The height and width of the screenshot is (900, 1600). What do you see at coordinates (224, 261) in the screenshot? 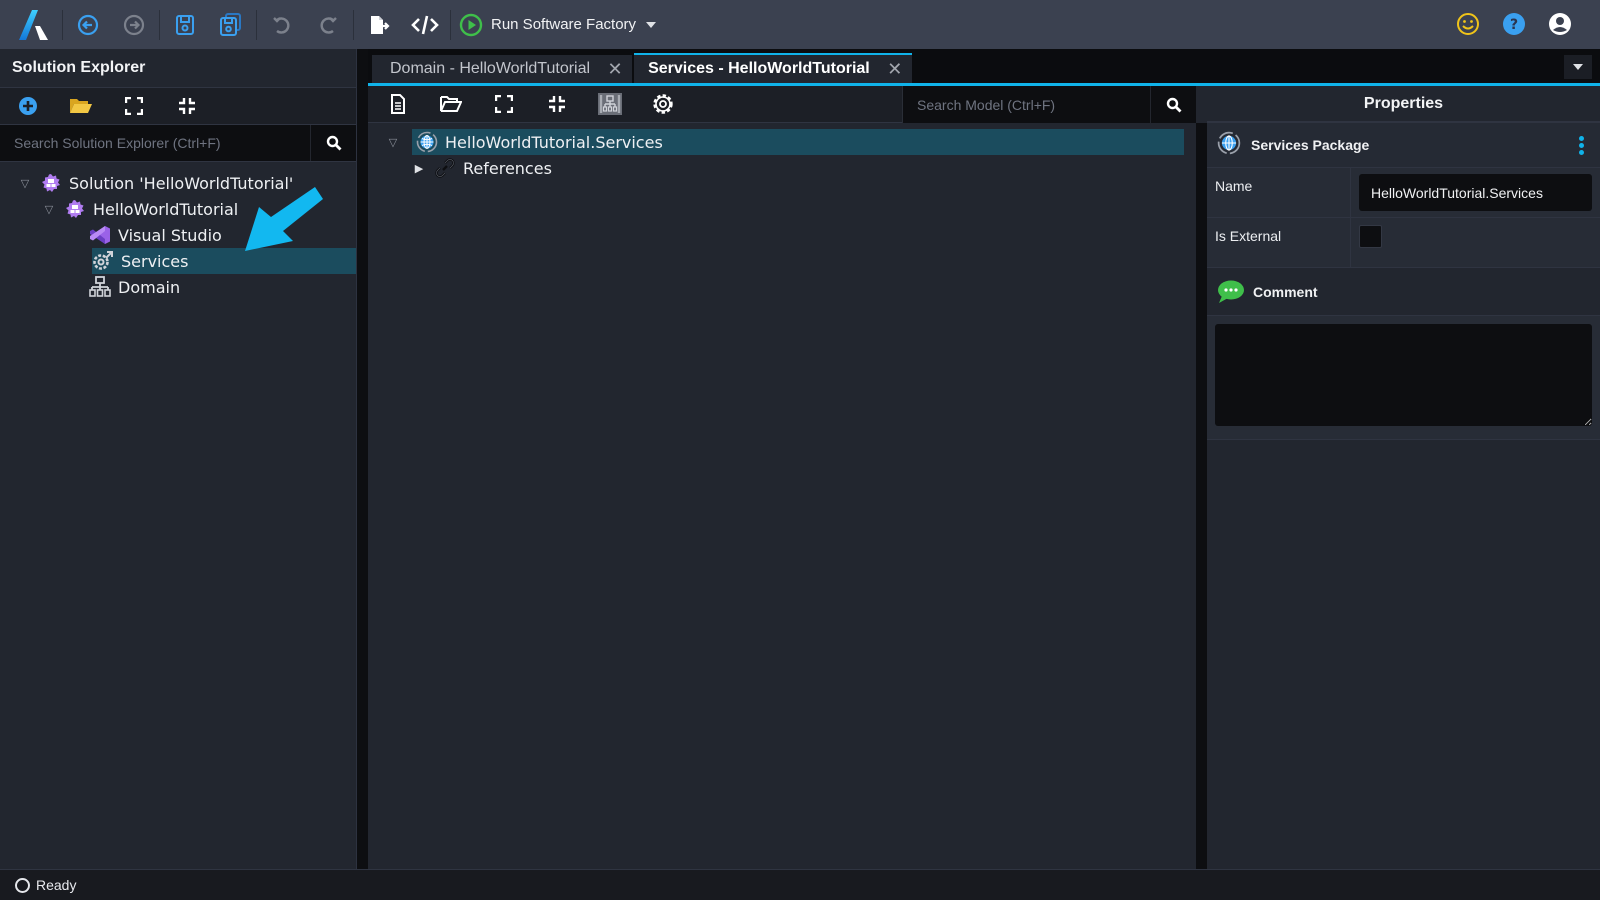
I see `tree-item-services: Services` at bounding box center [224, 261].